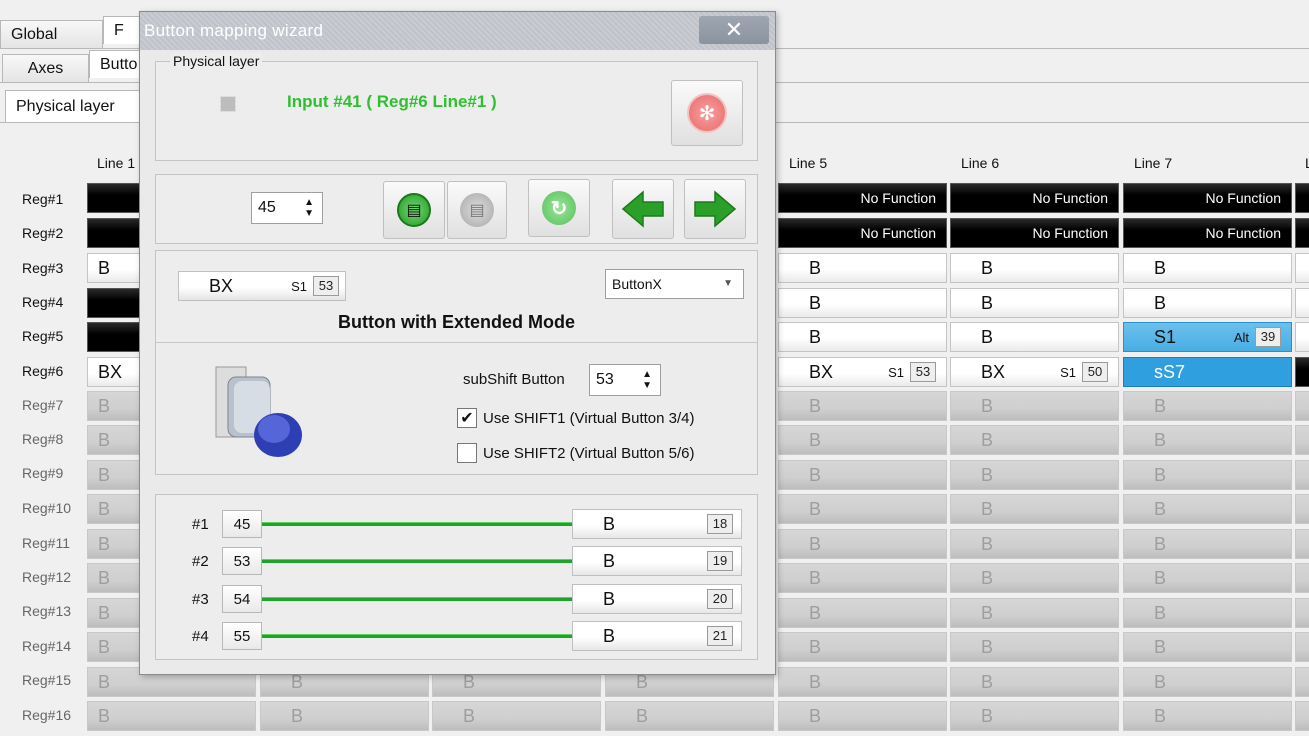 Image resolution: width=1309 pixels, height=736 pixels. Describe the element at coordinates (477, 210) in the screenshot. I see `paste-button: ▤` at that location.